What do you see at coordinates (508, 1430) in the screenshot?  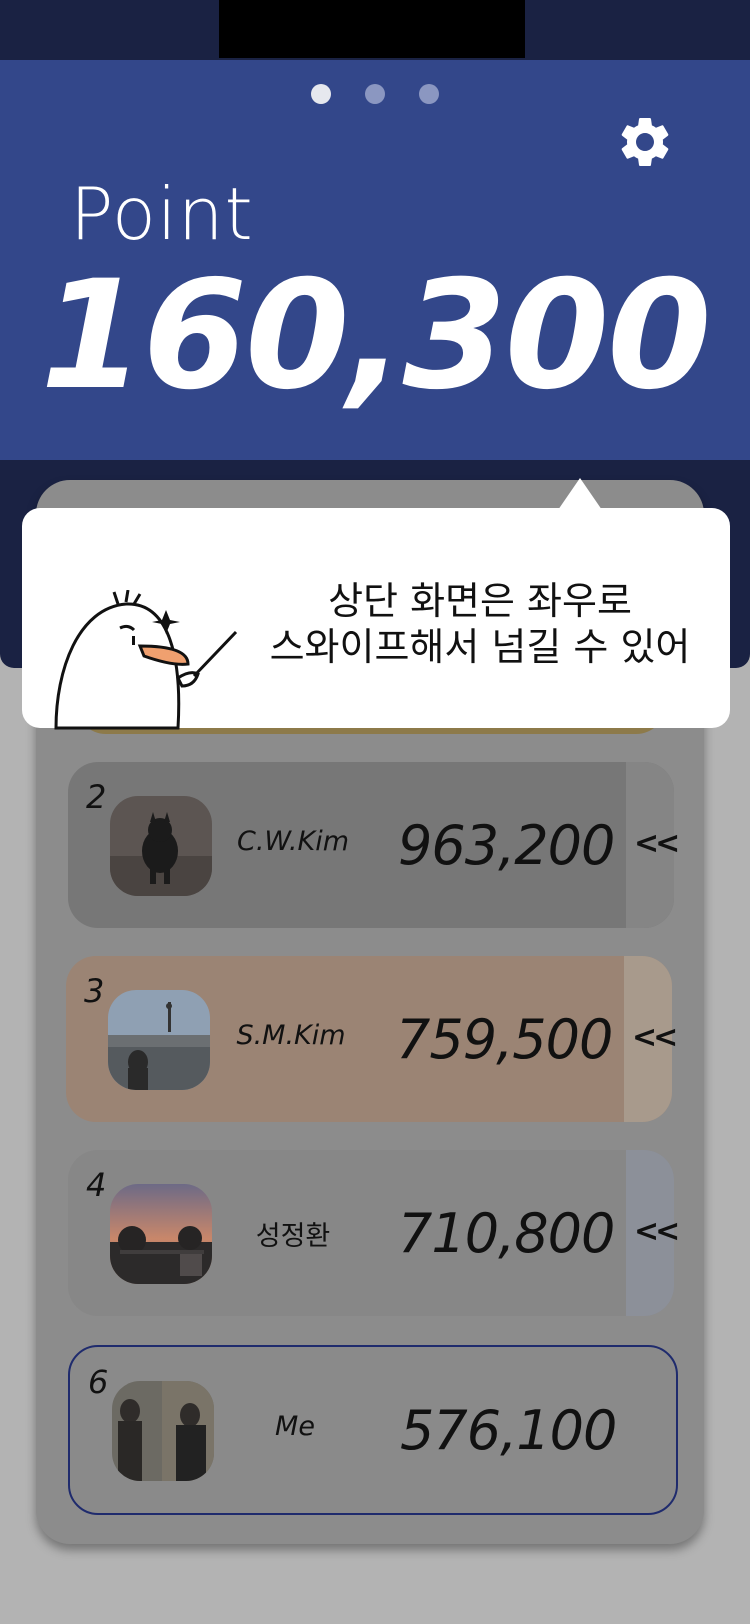 I see `player-score: 576,100` at bounding box center [508, 1430].